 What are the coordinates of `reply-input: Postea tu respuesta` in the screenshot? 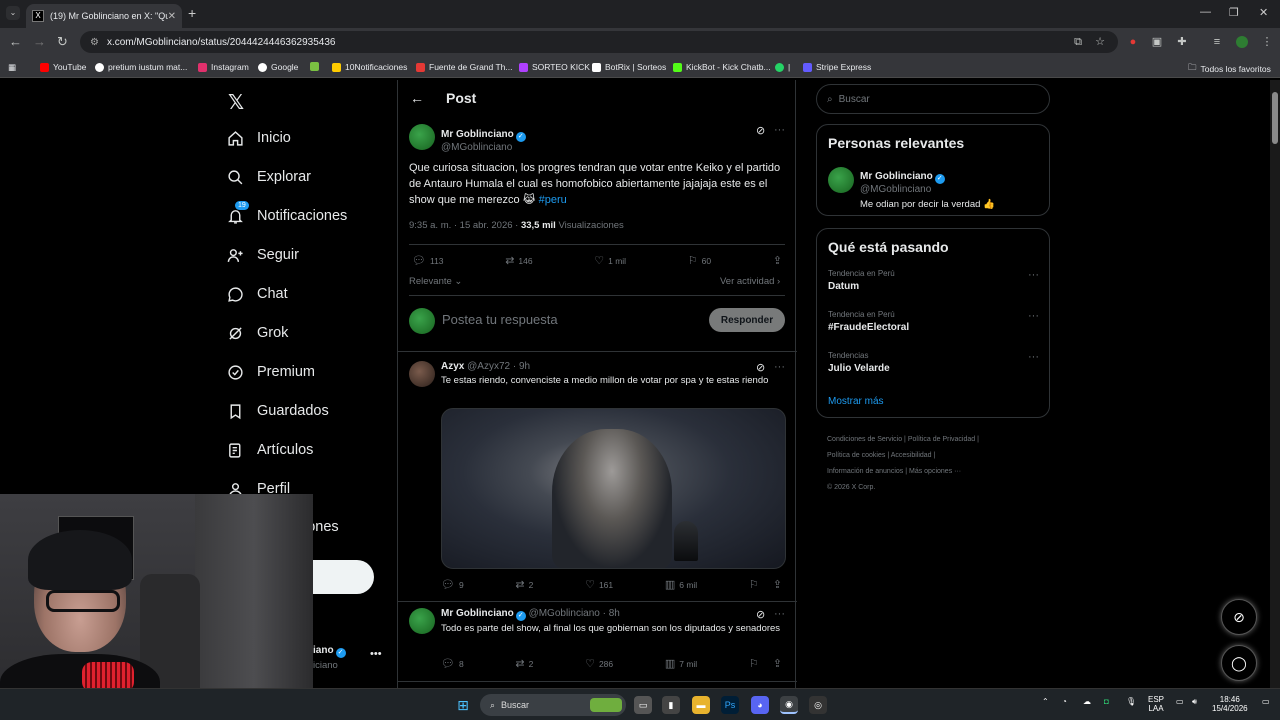 It's located at (500, 319).